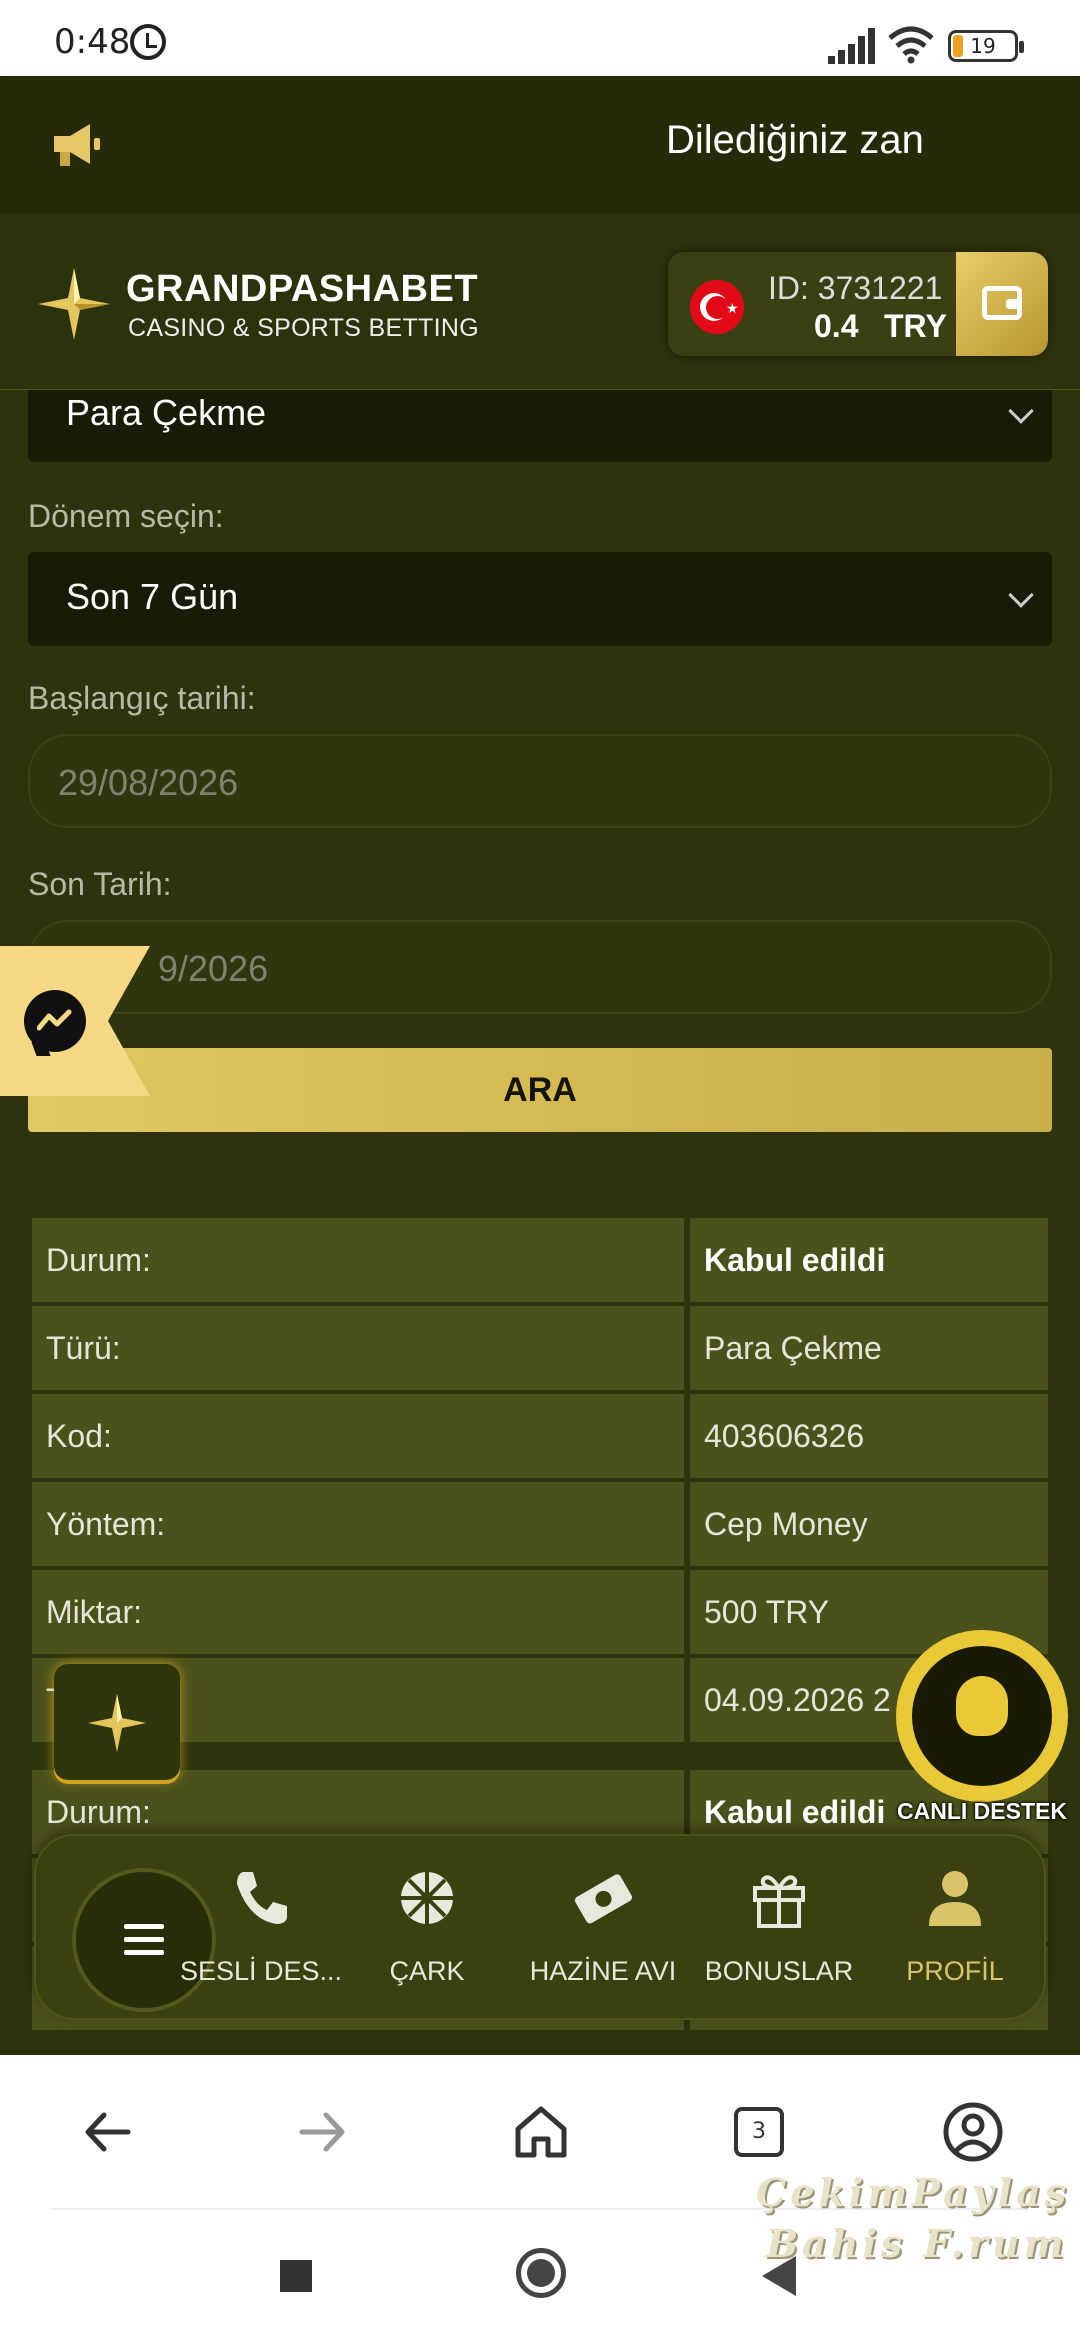 This screenshot has height=2340, width=1080. Describe the element at coordinates (358, 1348) in the screenshot. I see `row-key: Türü:` at that location.